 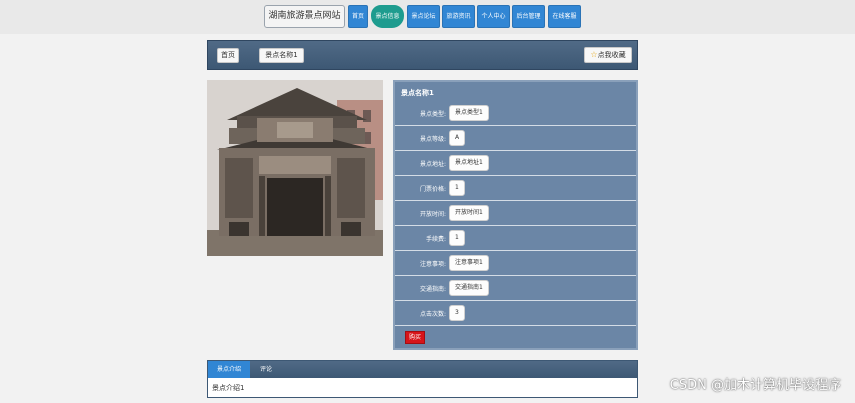 I want to click on detail-row-hours: 开放时间: 开放时间1, so click(x=515, y=213).